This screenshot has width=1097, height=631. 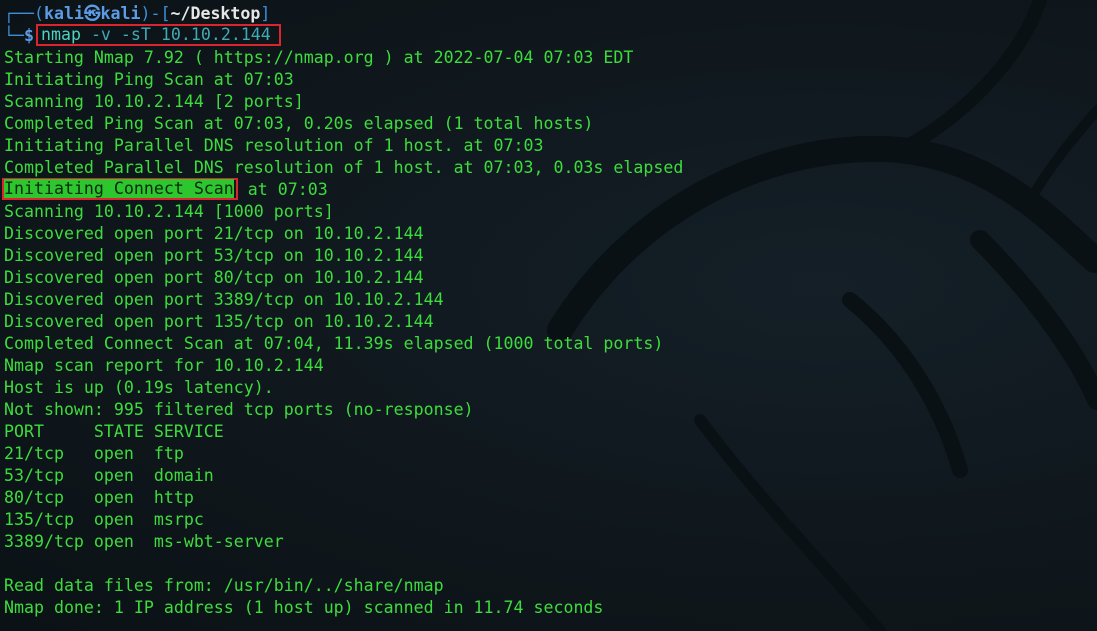 What do you see at coordinates (14, 35) in the screenshot?
I see `prompt-corner: └─` at bounding box center [14, 35].